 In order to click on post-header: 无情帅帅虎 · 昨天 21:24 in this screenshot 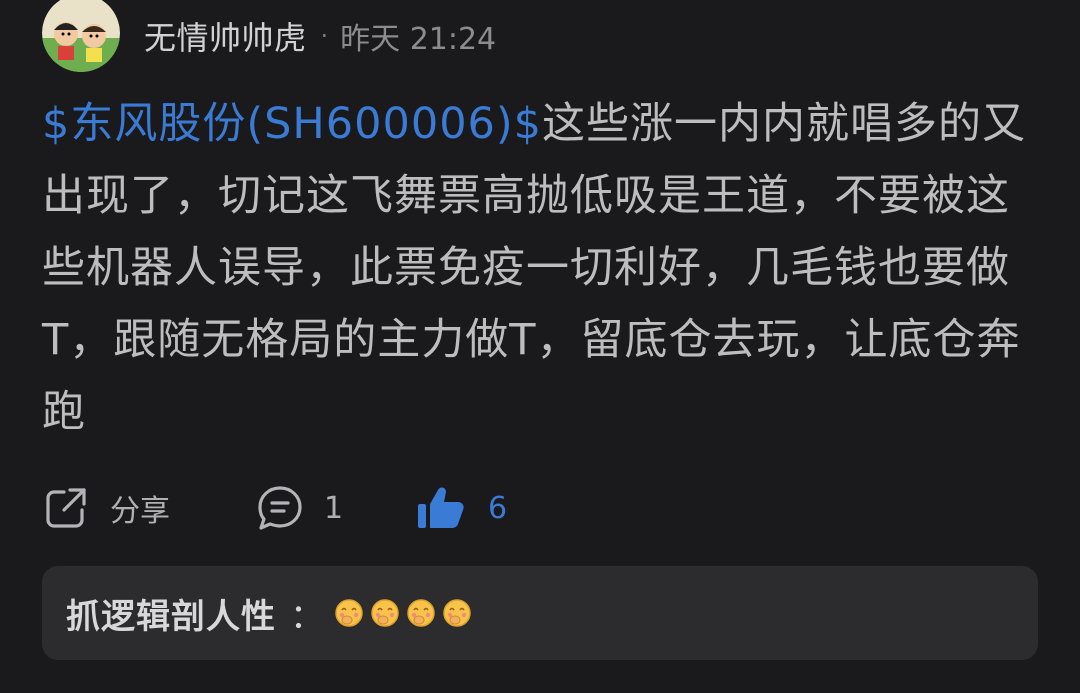, I will do `click(269, 36)`.